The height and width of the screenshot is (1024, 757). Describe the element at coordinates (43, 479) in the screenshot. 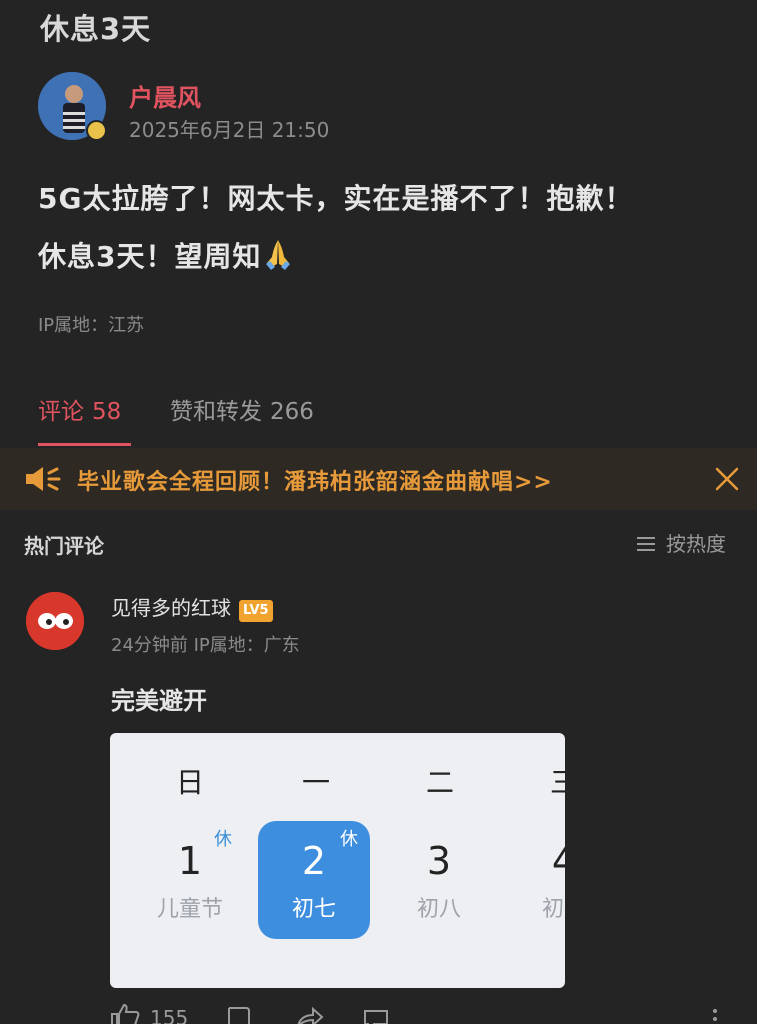

I see `speaker-icon` at that location.